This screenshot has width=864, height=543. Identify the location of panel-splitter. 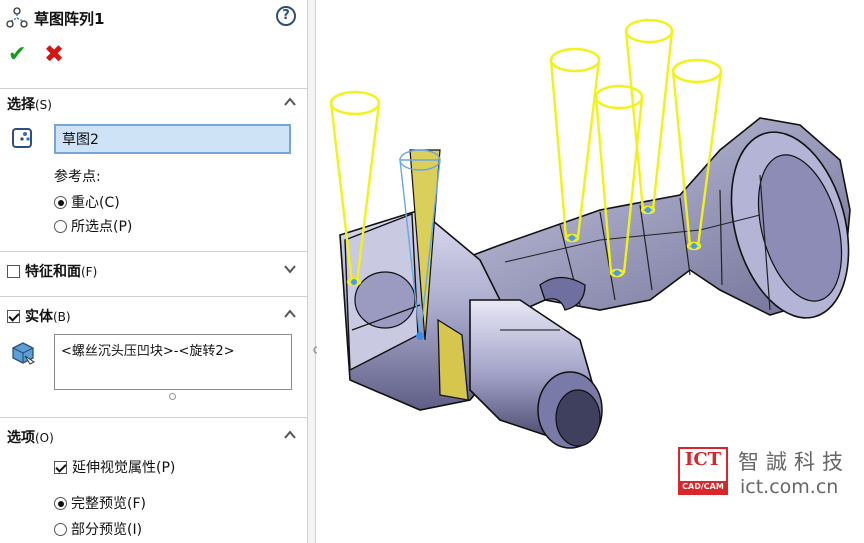
(311, 271).